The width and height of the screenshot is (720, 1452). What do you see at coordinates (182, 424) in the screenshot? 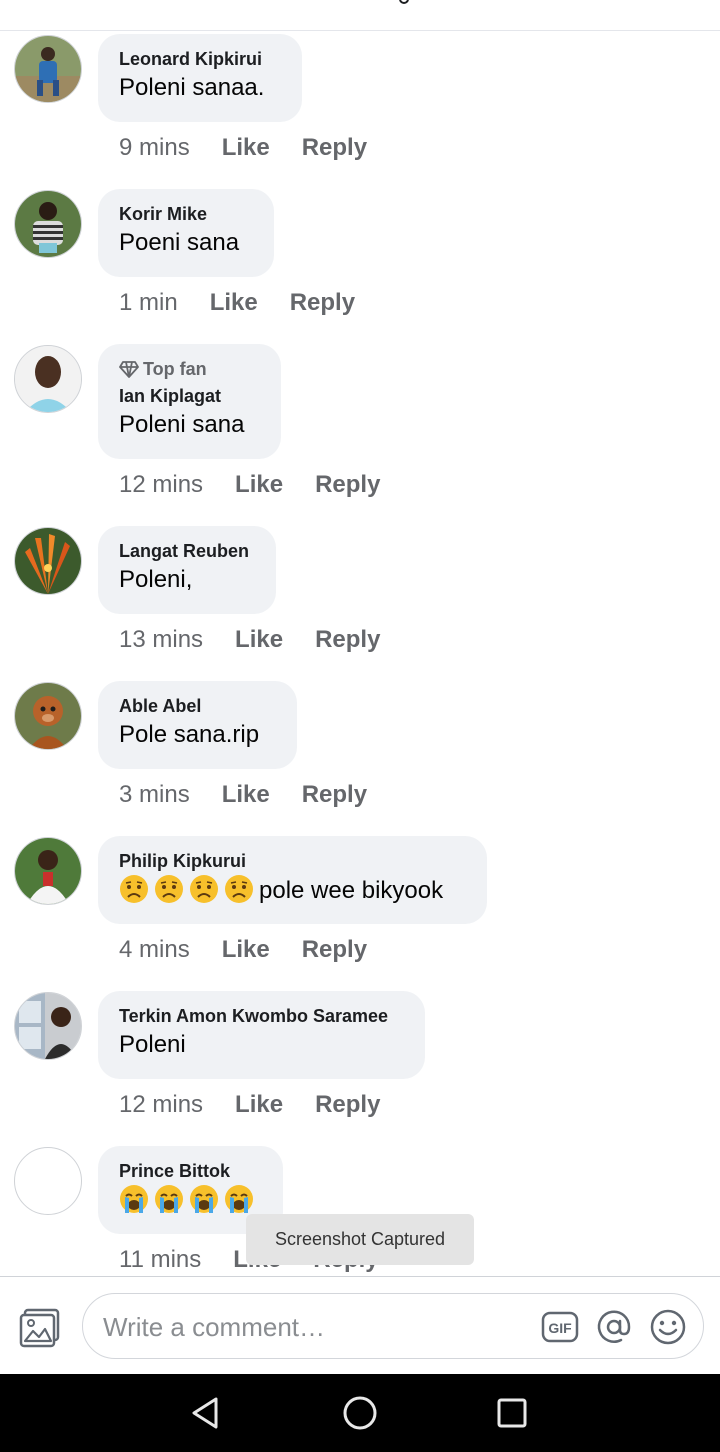
I see `comment-text: Poleni sana` at bounding box center [182, 424].